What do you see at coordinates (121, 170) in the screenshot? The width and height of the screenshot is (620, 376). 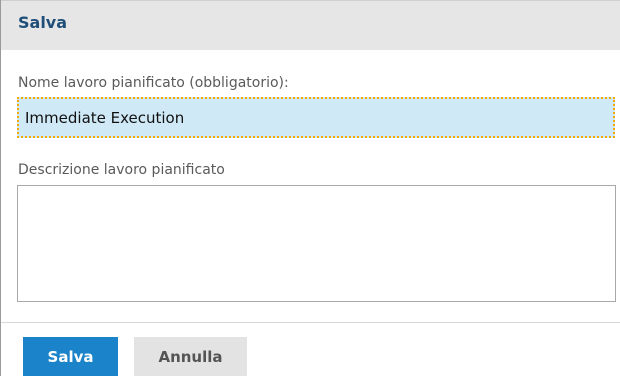 I see `job-description-label: Descrizione lavoro pianificato` at bounding box center [121, 170].